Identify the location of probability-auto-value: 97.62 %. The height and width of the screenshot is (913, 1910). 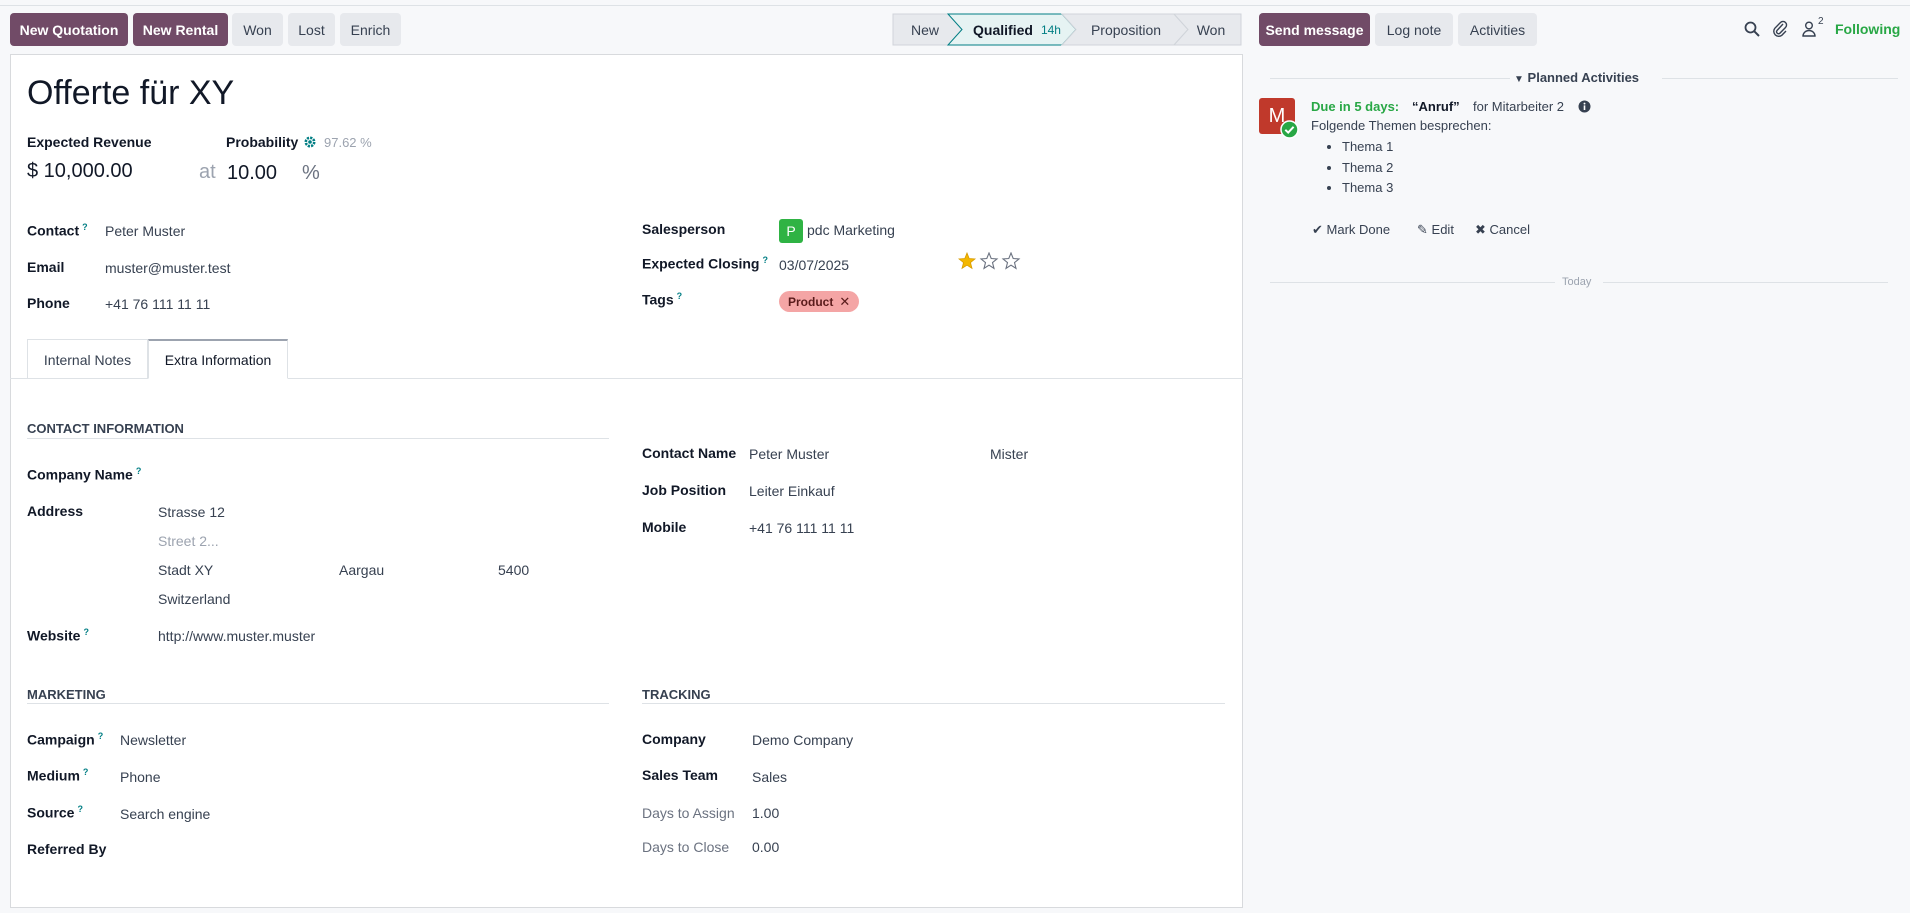
(348, 142).